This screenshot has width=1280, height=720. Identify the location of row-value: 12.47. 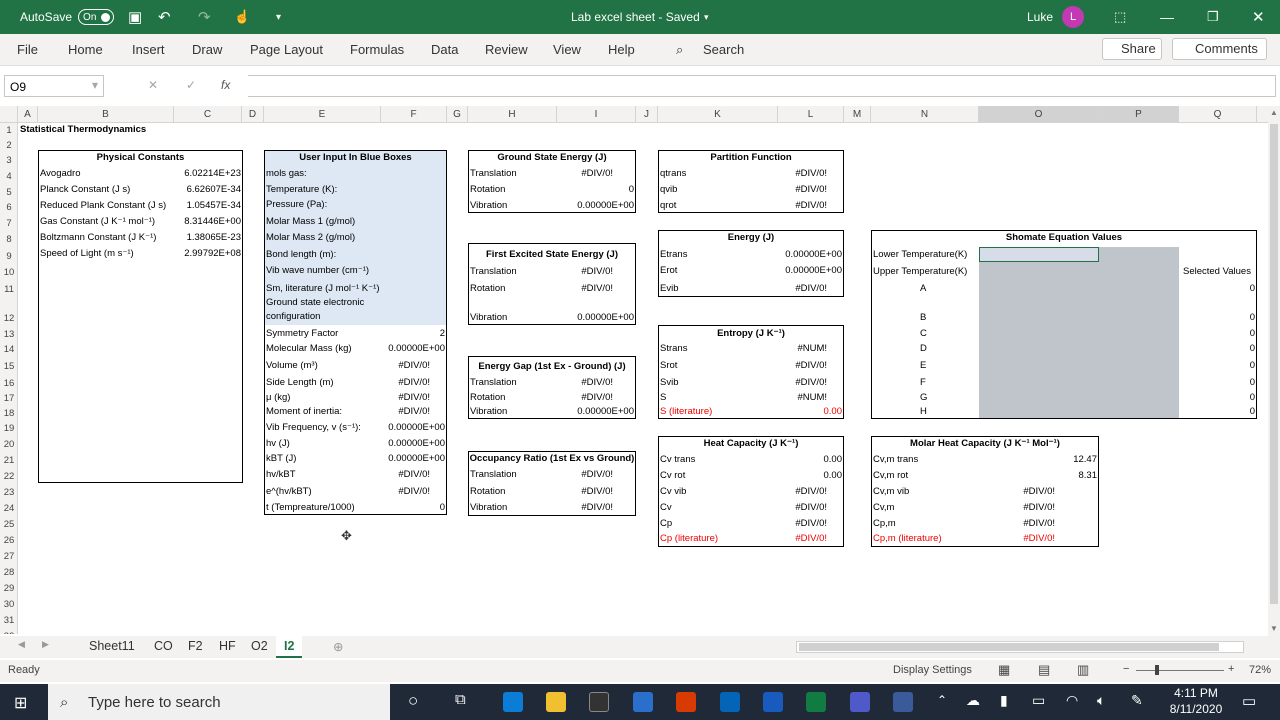
(1038, 460).